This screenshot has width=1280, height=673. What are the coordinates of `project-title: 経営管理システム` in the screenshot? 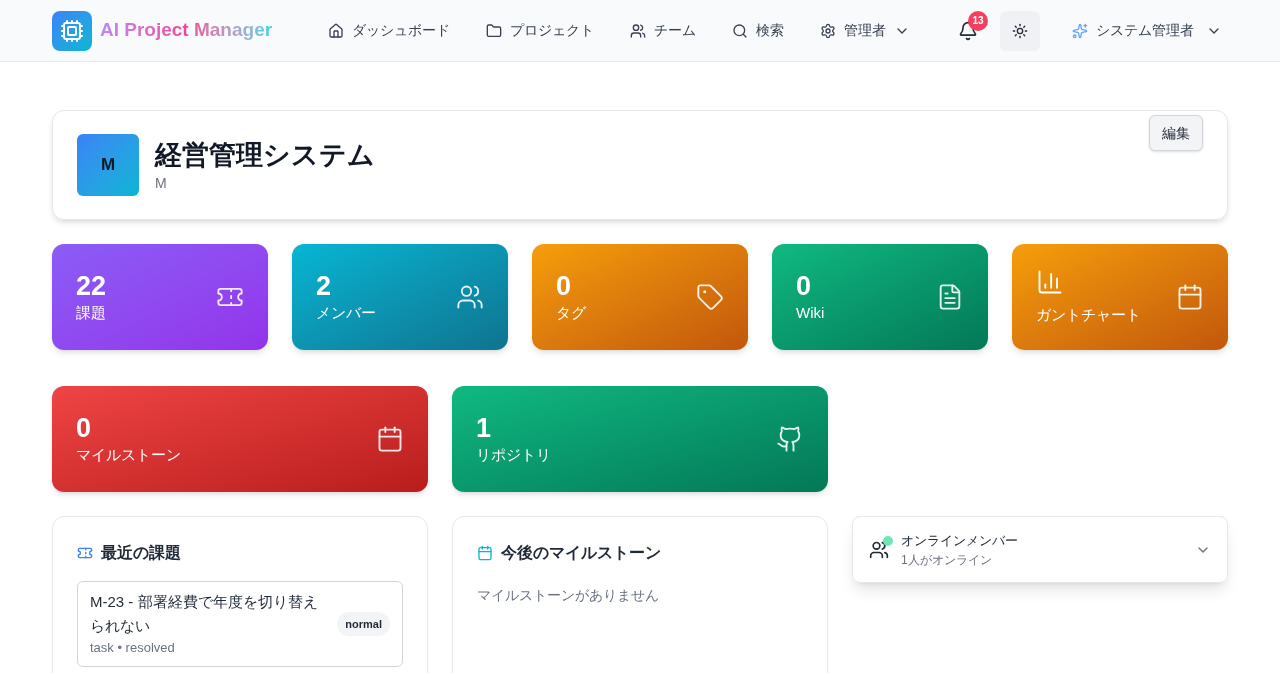 It's located at (265, 155).